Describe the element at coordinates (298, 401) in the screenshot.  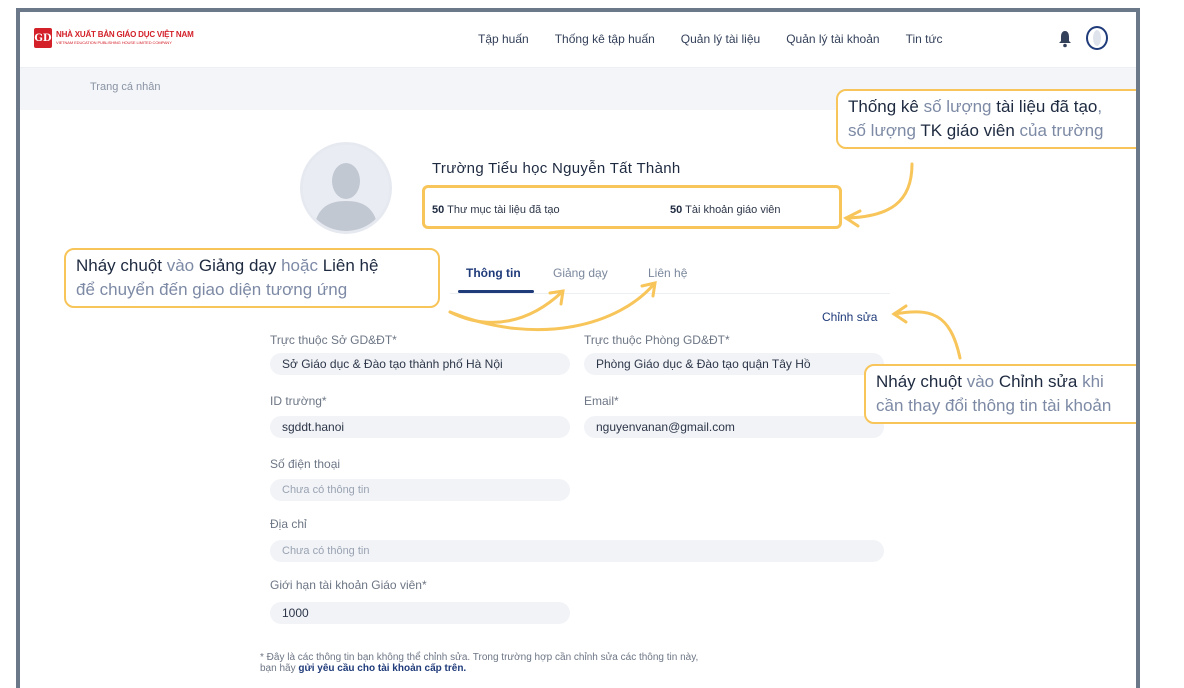
I see `school-id-label: ID trường*` at that location.